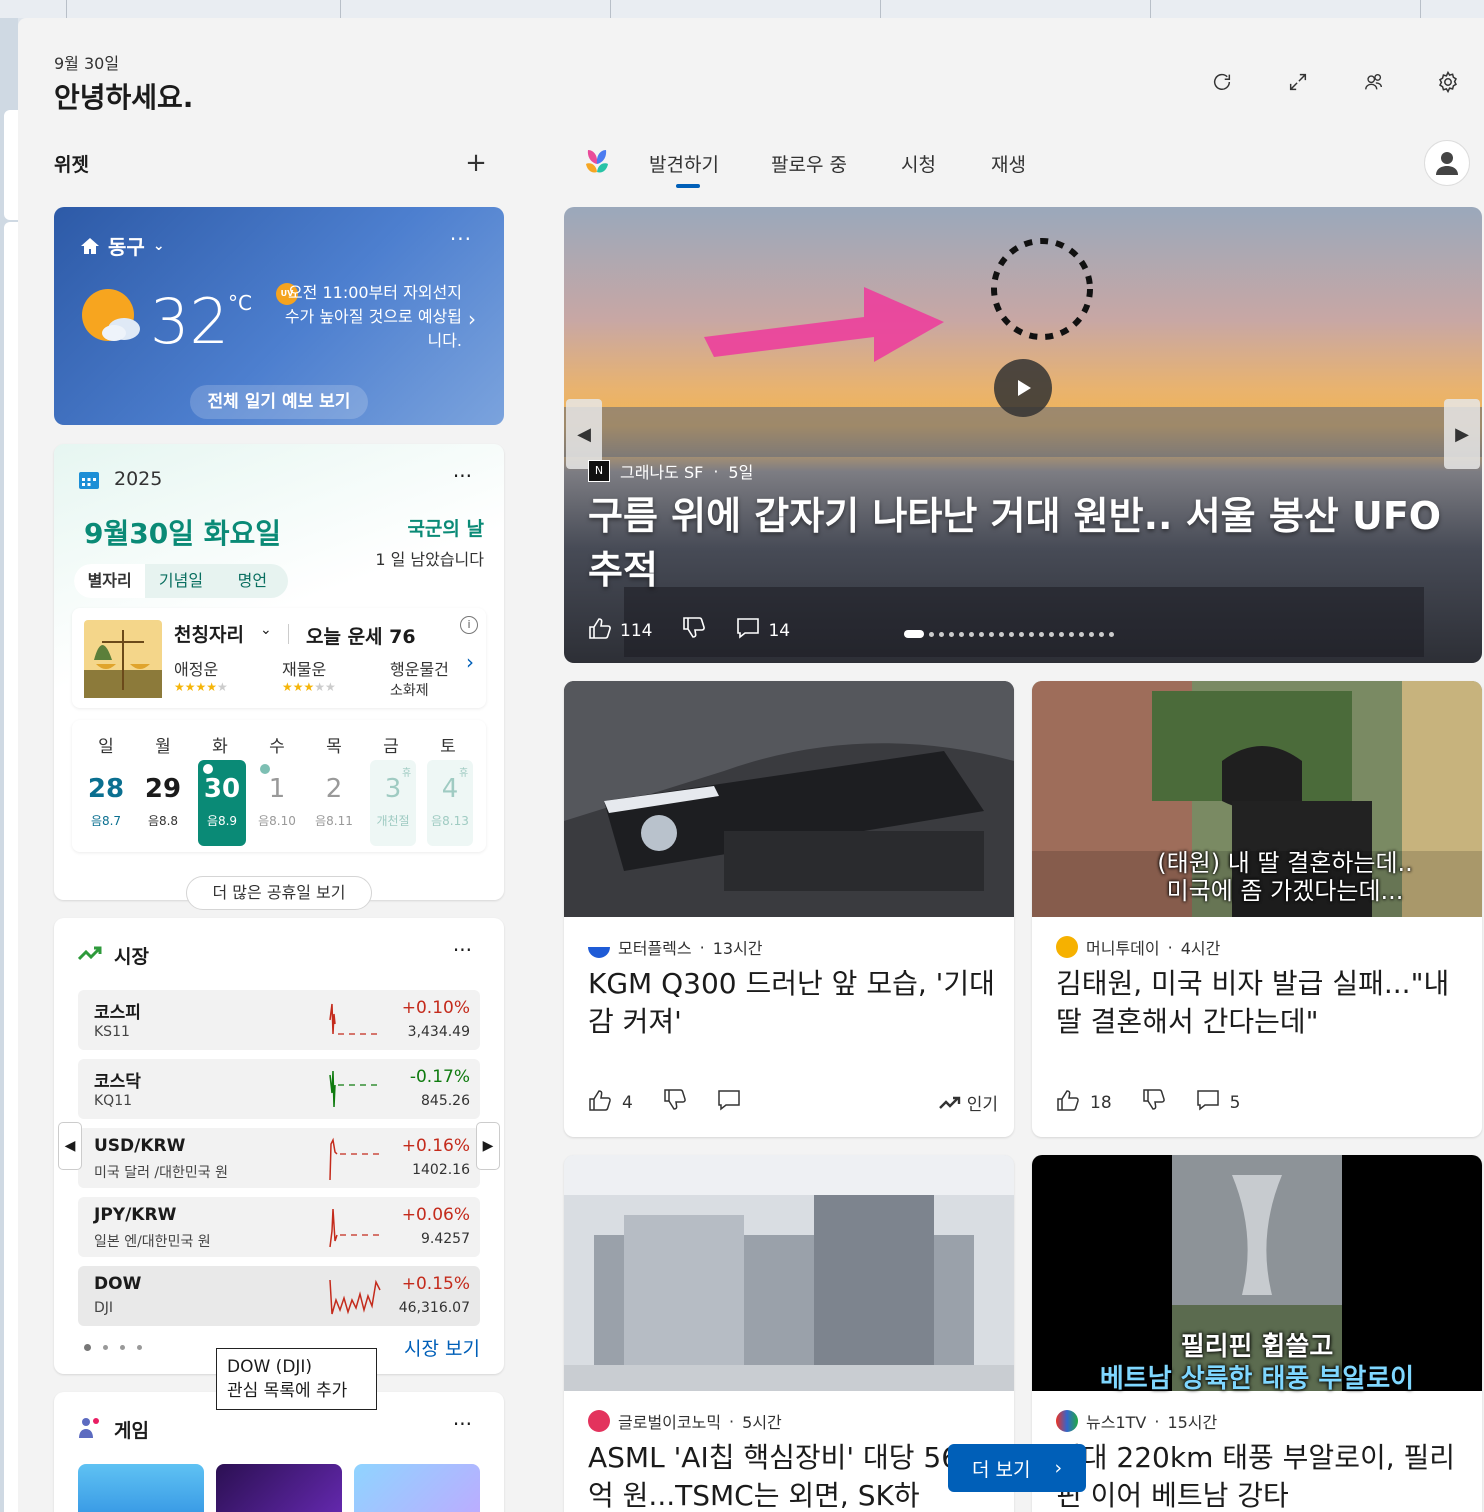  Describe the element at coordinates (741, 472) in the screenshot. I see `article-age: 5일` at that location.